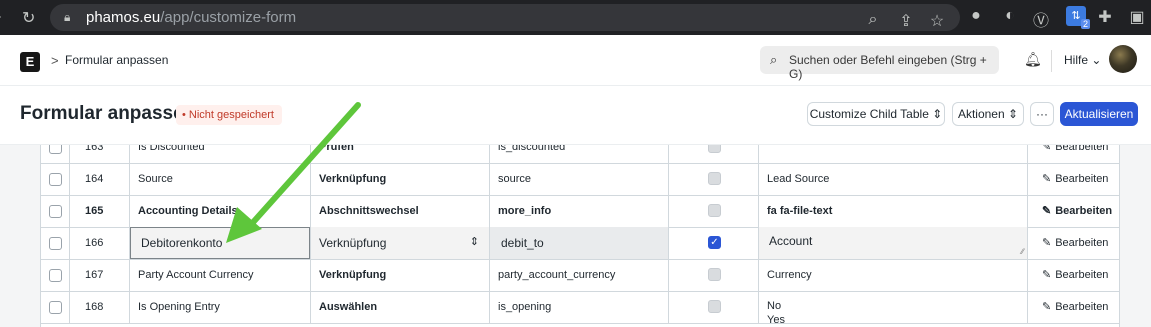  Describe the element at coordinates (30, 62) in the screenshot. I see `app-logo: E` at that location.